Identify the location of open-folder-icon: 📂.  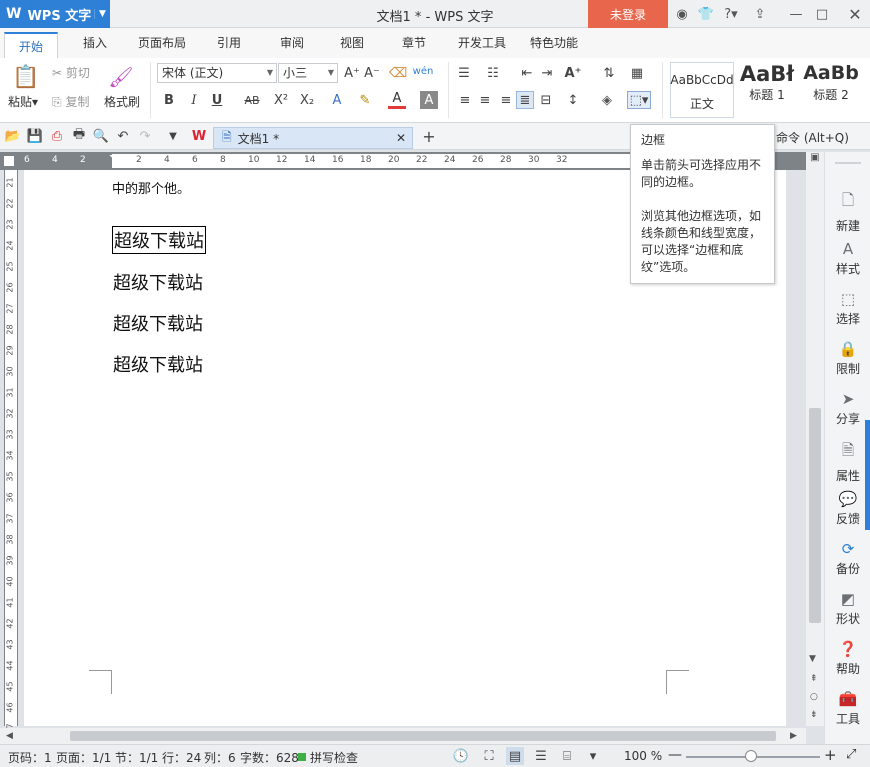
(13, 136).